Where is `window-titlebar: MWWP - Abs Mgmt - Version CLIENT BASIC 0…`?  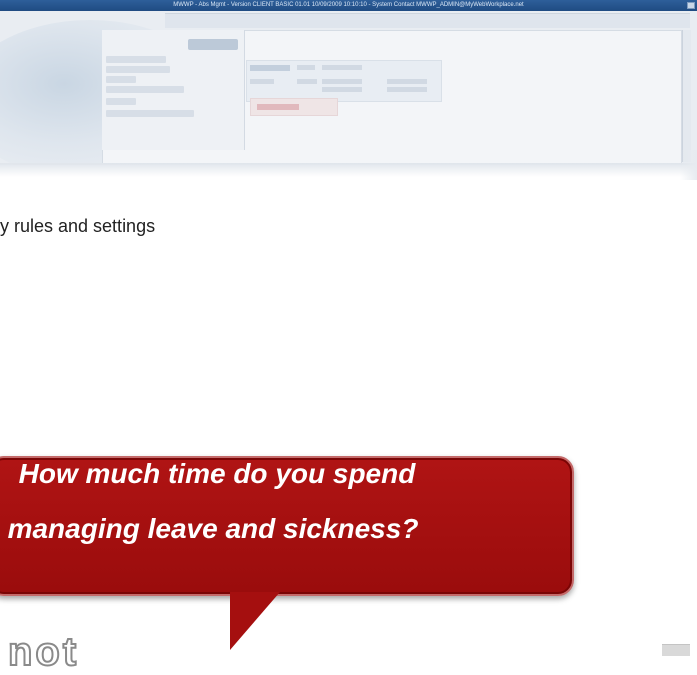
window-titlebar: MWWP - Abs Mgmt - Version CLIENT BASIC 0… is located at coordinates (348, 5).